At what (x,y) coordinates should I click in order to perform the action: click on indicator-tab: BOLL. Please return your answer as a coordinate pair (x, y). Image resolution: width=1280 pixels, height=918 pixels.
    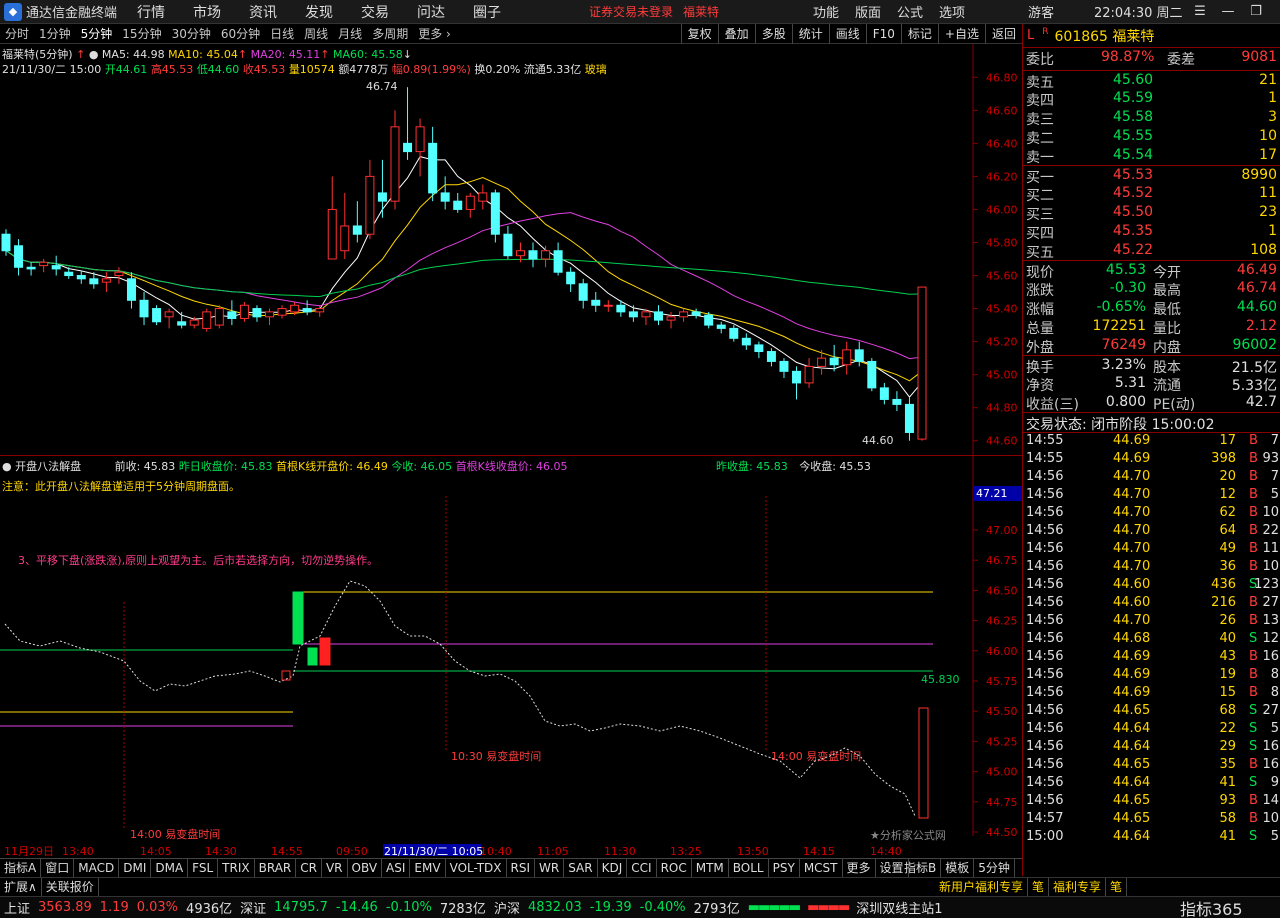
    Looking at the image, I should click on (749, 868).